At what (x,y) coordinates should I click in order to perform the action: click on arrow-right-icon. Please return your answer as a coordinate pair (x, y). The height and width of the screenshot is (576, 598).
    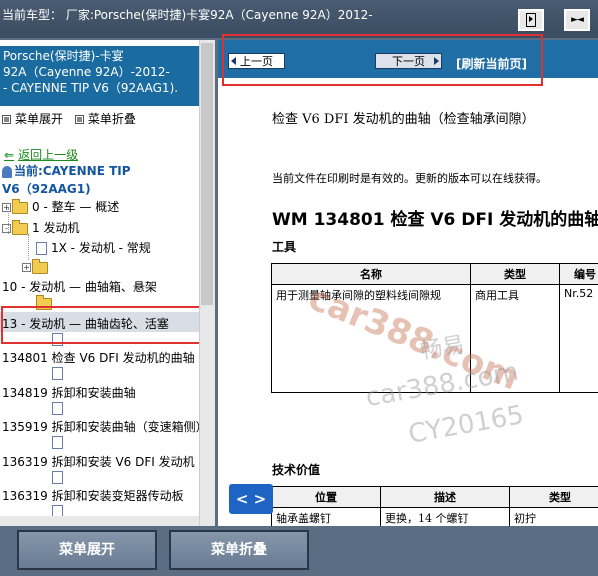
    Looking at the image, I should click on (531, 20).